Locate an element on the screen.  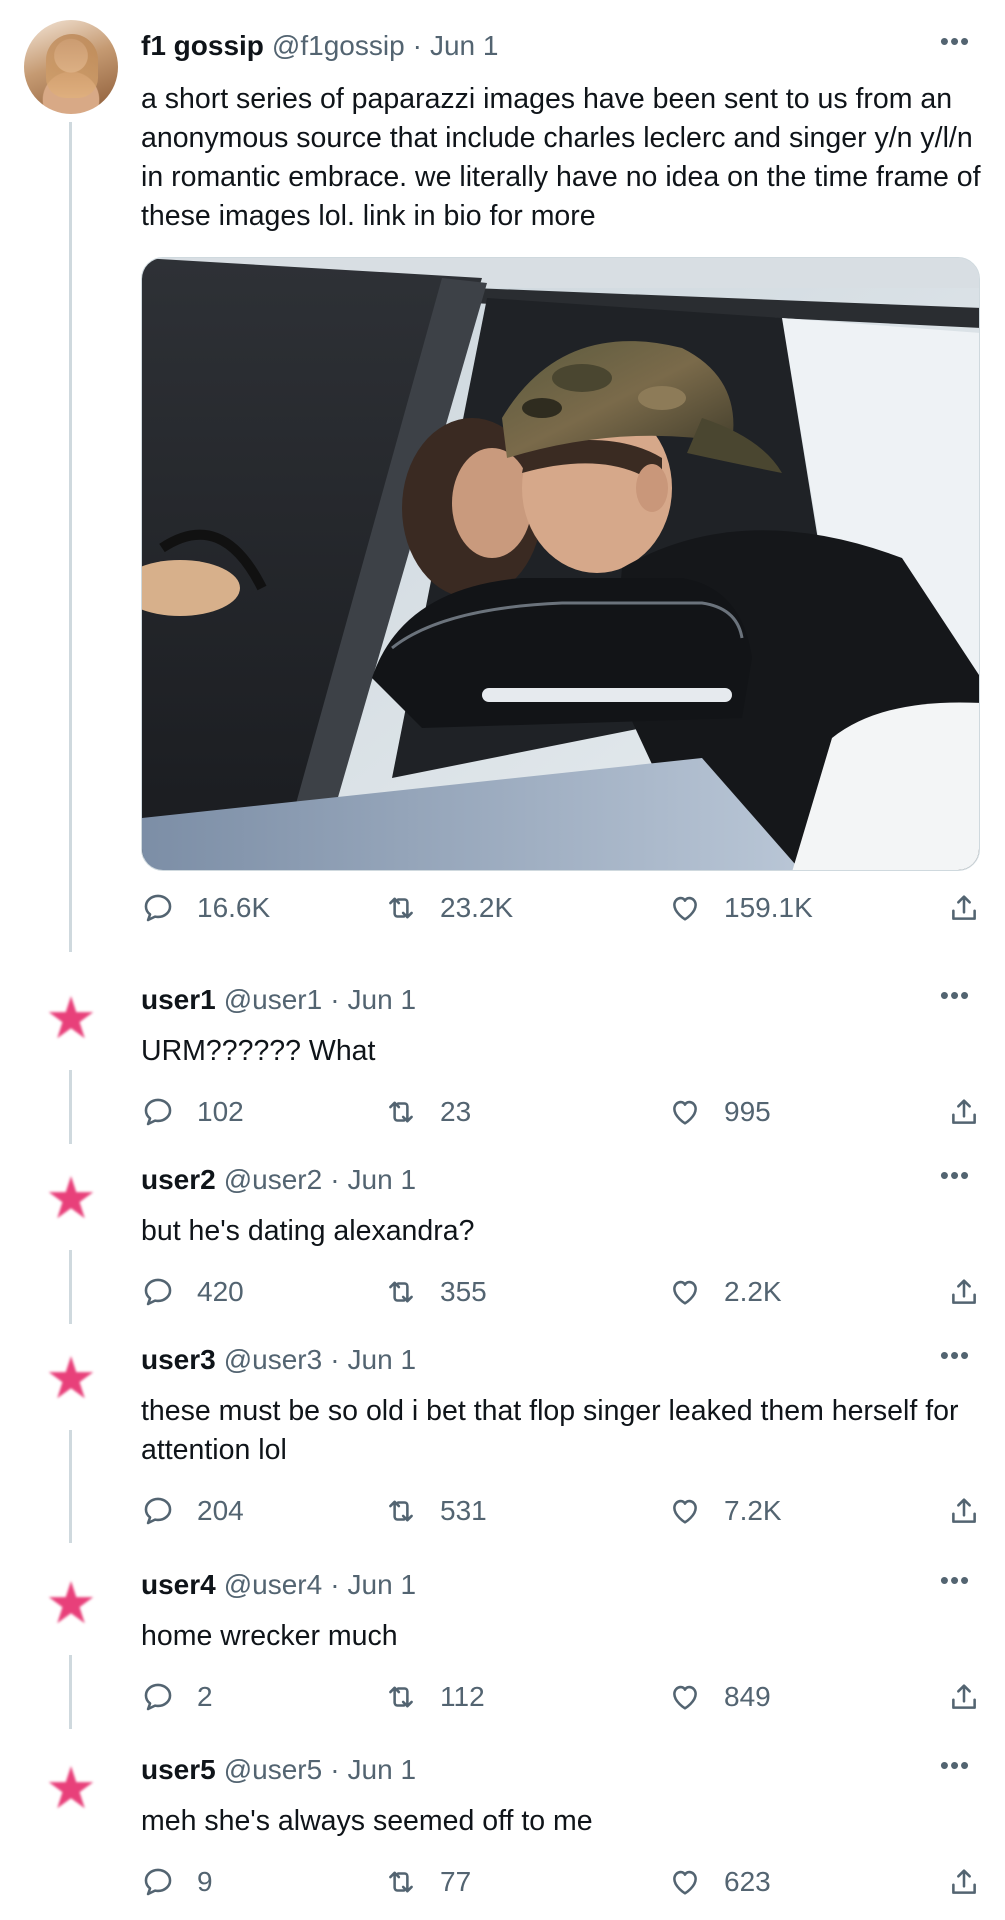
tweet-text: URM?????? What is located at coordinates (258, 1051).